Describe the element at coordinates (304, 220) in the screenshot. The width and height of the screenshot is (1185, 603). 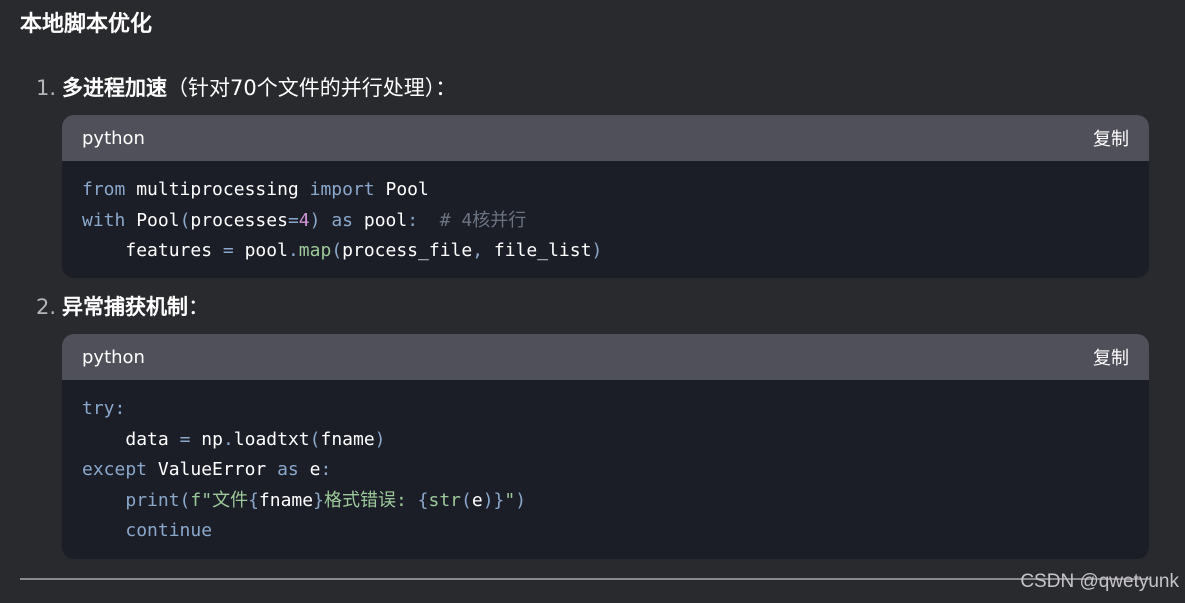
I see `code-line: with Pool(processes=4) as pool: # 4核并行` at that location.